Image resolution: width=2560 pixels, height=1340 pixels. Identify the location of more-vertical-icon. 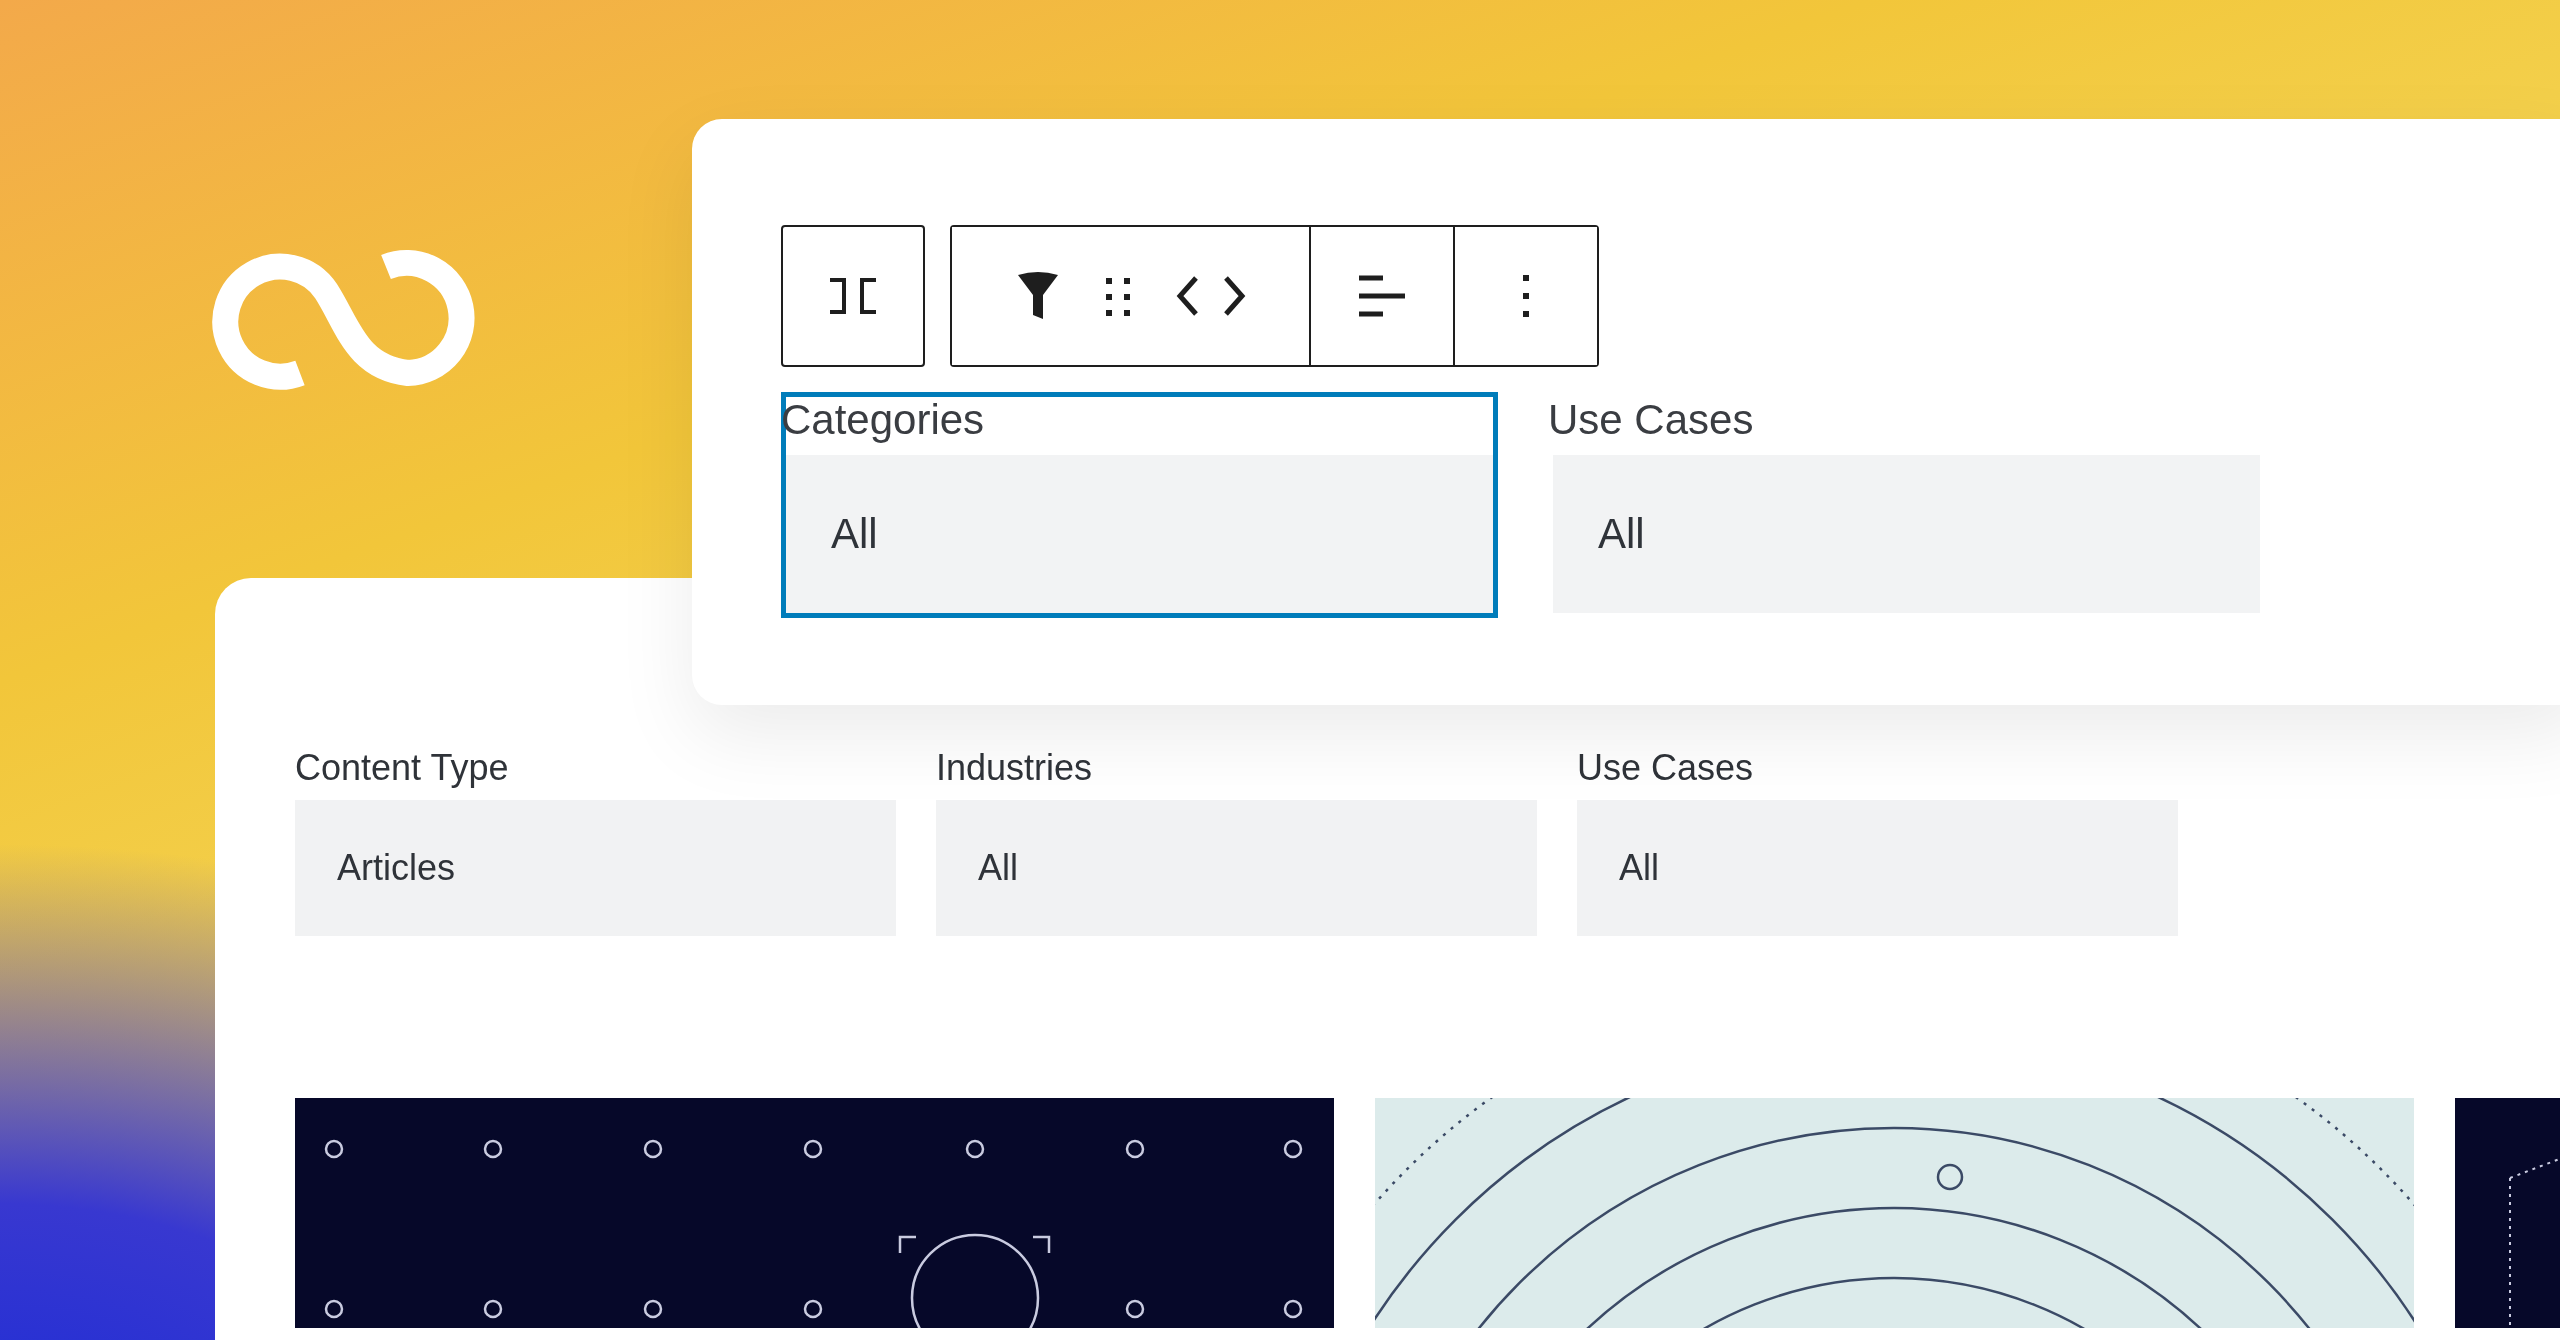
(1526, 296).